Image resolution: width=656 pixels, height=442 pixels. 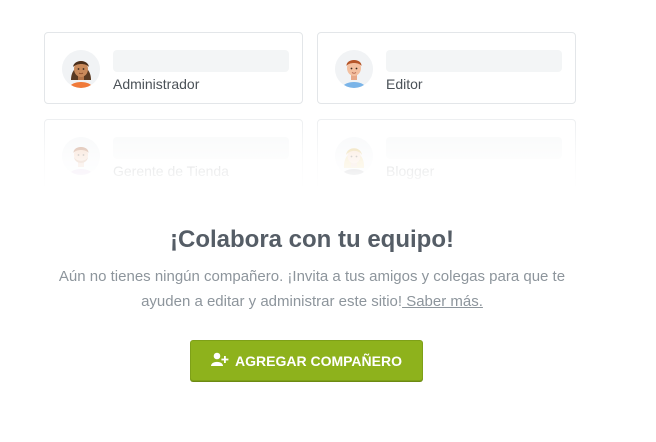 What do you see at coordinates (156, 84) in the screenshot?
I see `role-label: Administrador` at bounding box center [156, 84].